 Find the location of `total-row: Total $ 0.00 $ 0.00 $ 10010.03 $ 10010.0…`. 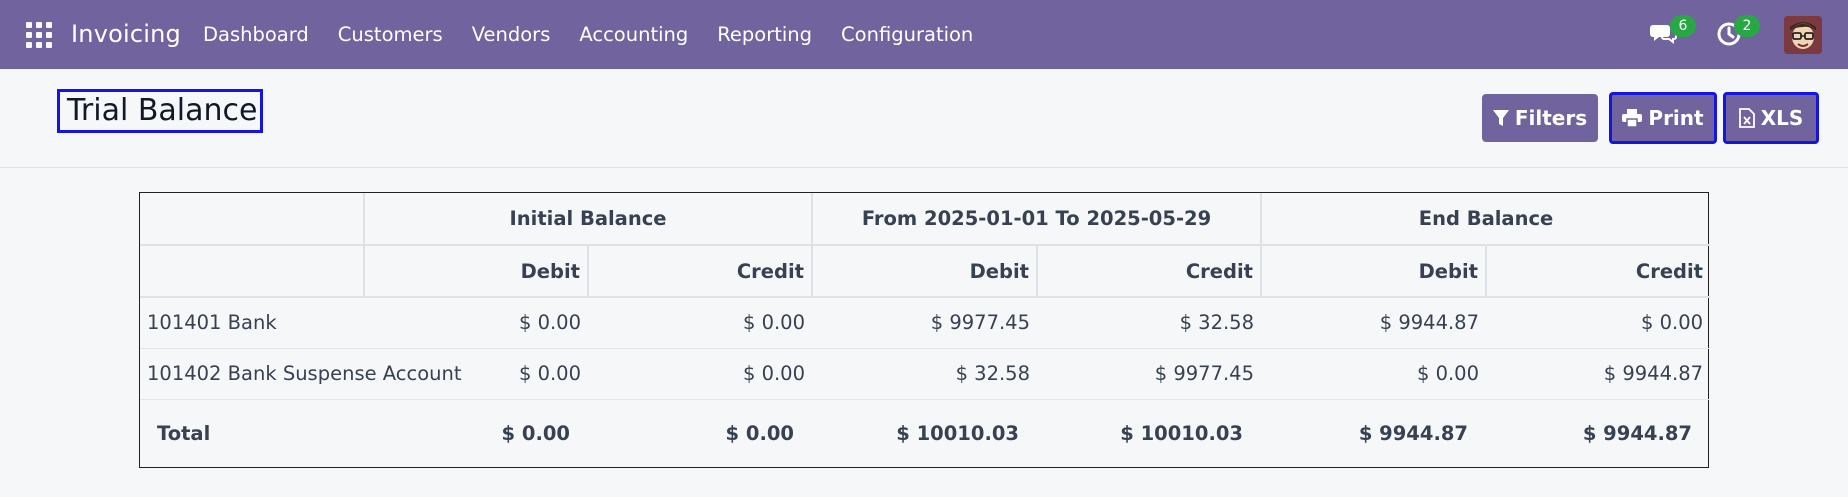

total-row: Total $ 0.00 $ 0.00 $ 10010.03 $ 10010.0… is located at coordinates (925, 433).